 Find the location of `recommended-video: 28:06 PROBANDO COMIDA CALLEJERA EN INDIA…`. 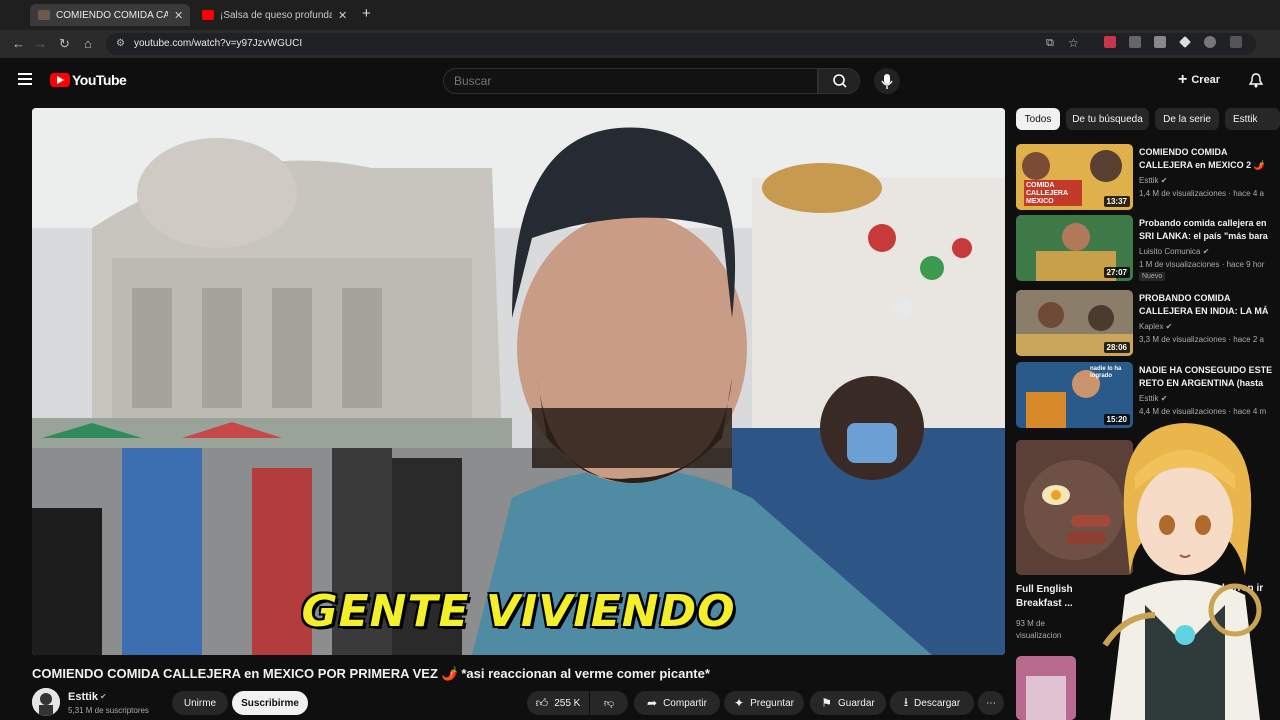

recommended-video: 28:06 PROBANDO COMIDA CALLEJERA EN INDIA… is located at coordinates (1148, 324).